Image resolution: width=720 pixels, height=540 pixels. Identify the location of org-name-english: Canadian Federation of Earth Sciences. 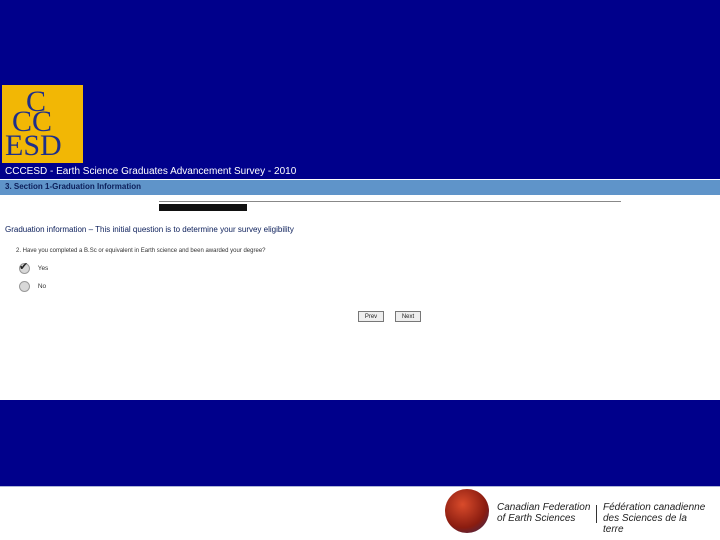
(544, 513).